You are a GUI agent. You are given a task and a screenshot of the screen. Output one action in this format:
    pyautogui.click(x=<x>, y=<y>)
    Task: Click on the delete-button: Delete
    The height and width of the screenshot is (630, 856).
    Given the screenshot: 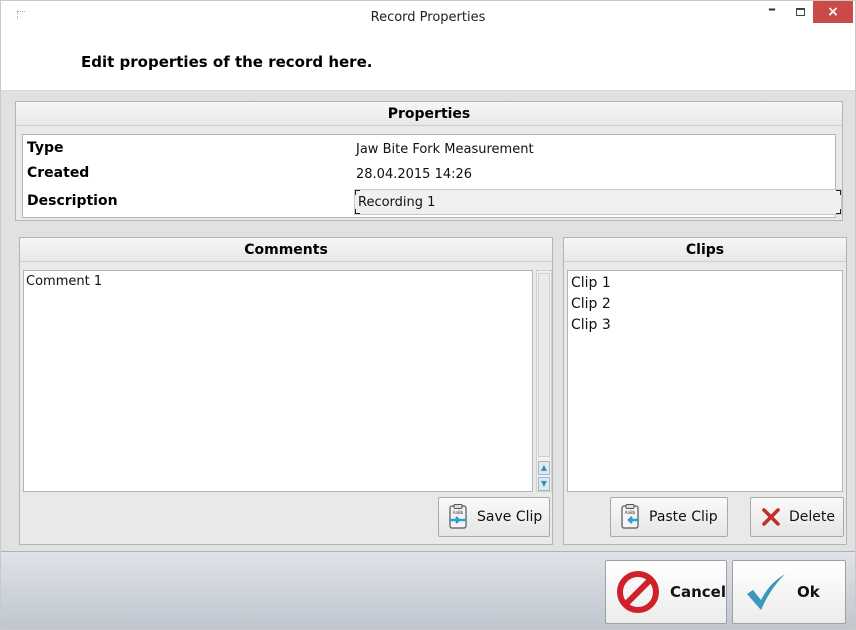 What is the action you would take?
    pyautogui.click(x=797, y=517)
    